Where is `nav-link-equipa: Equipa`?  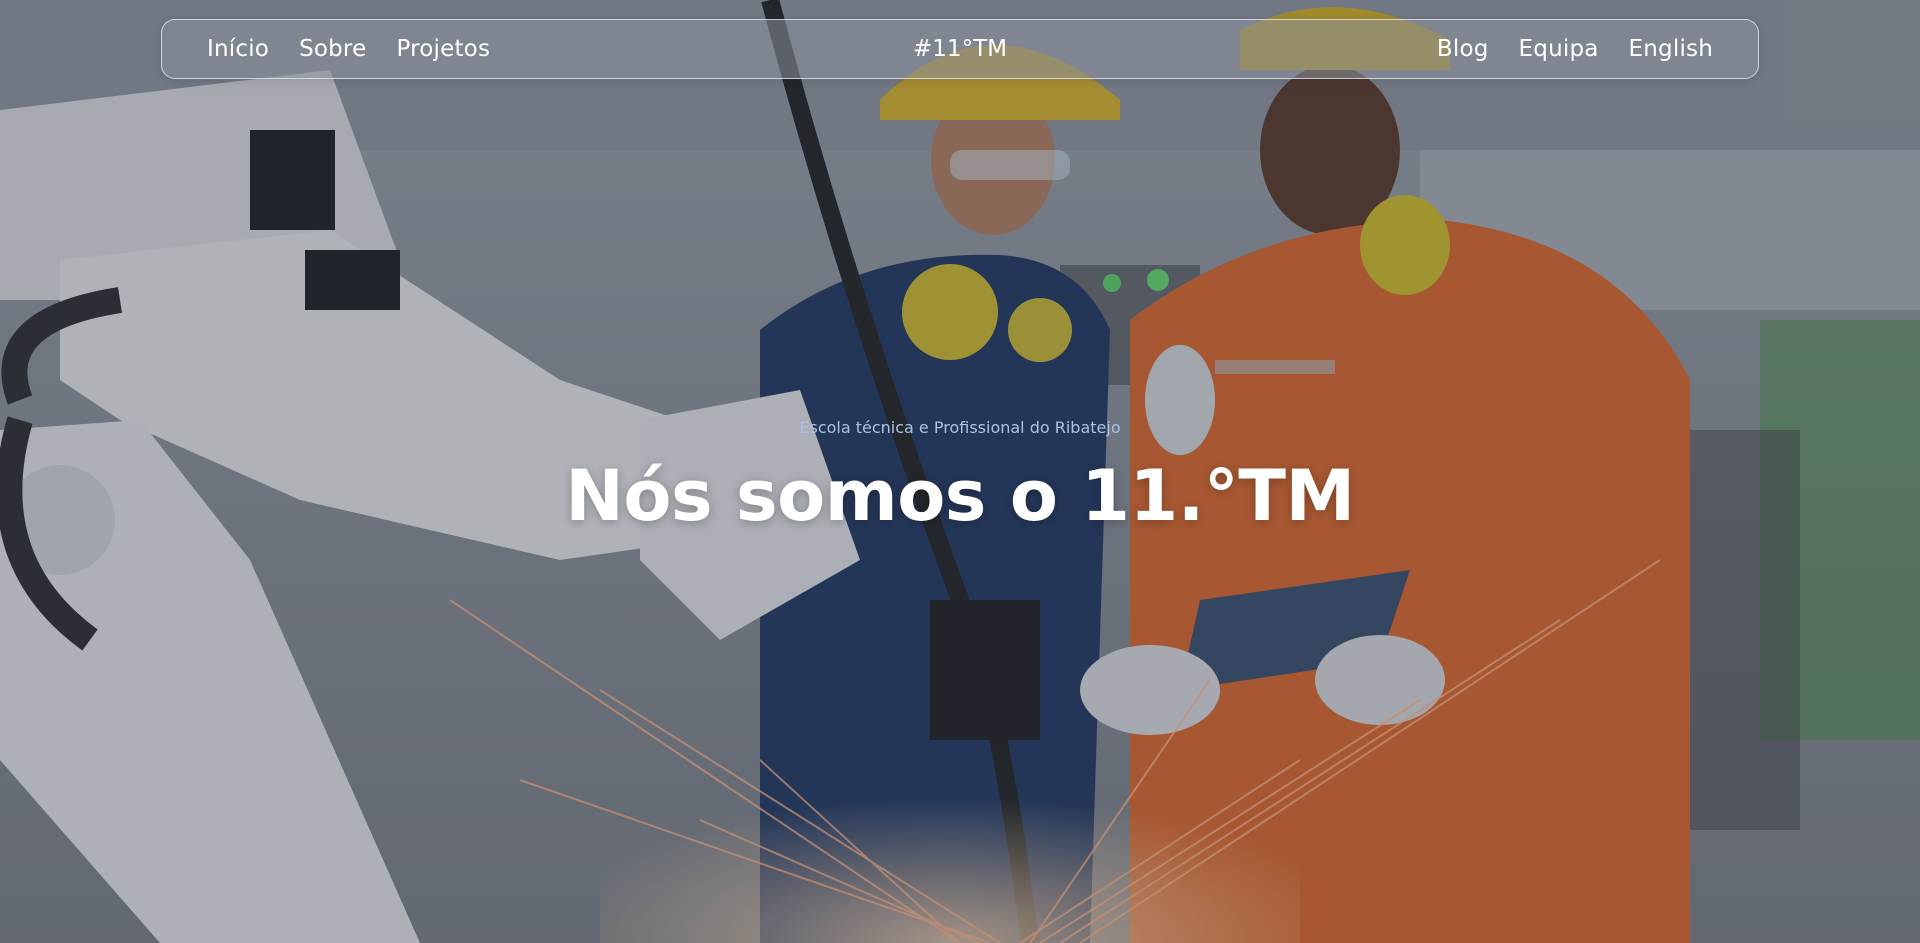
nav-link-equipa: Equipa is located at coordinates (1559, 49).